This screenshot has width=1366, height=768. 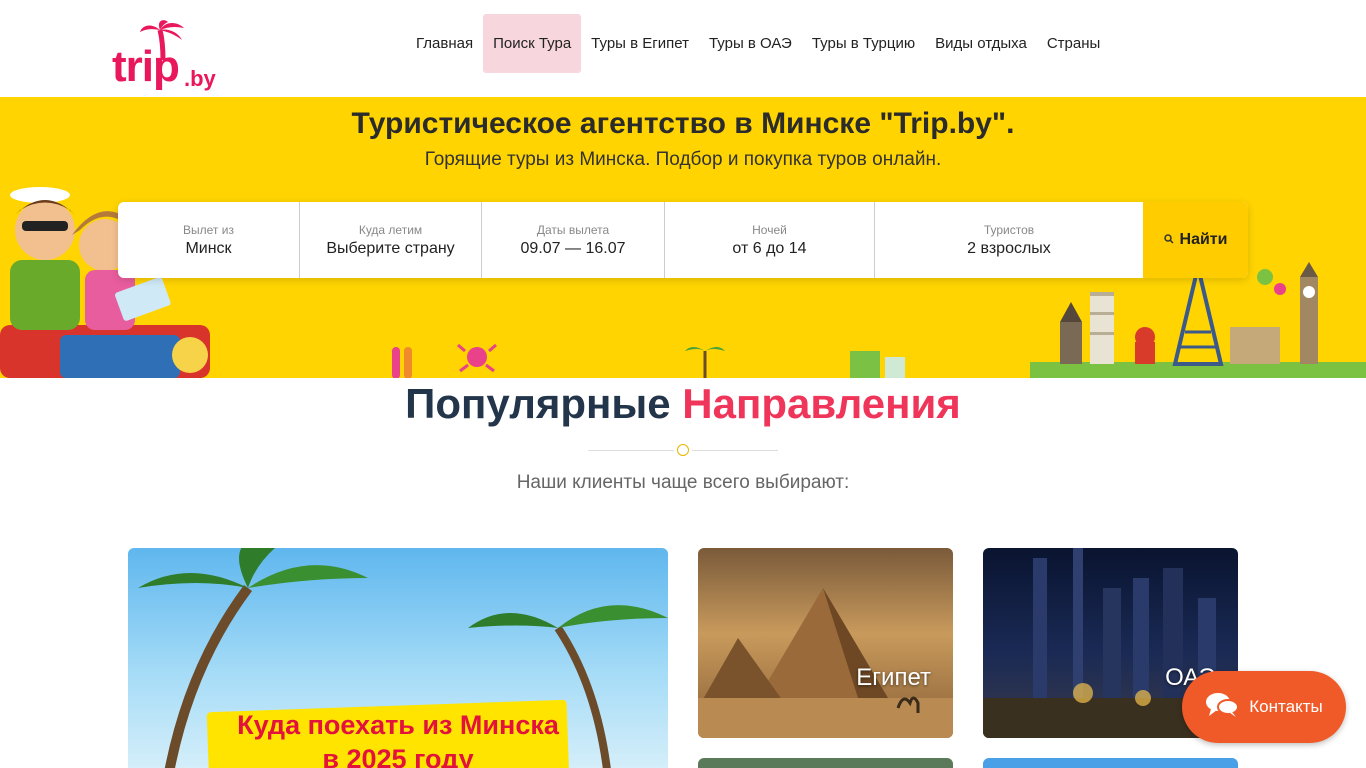 I want to click on destination-label: Куда летим, so click(x=390, y=229).